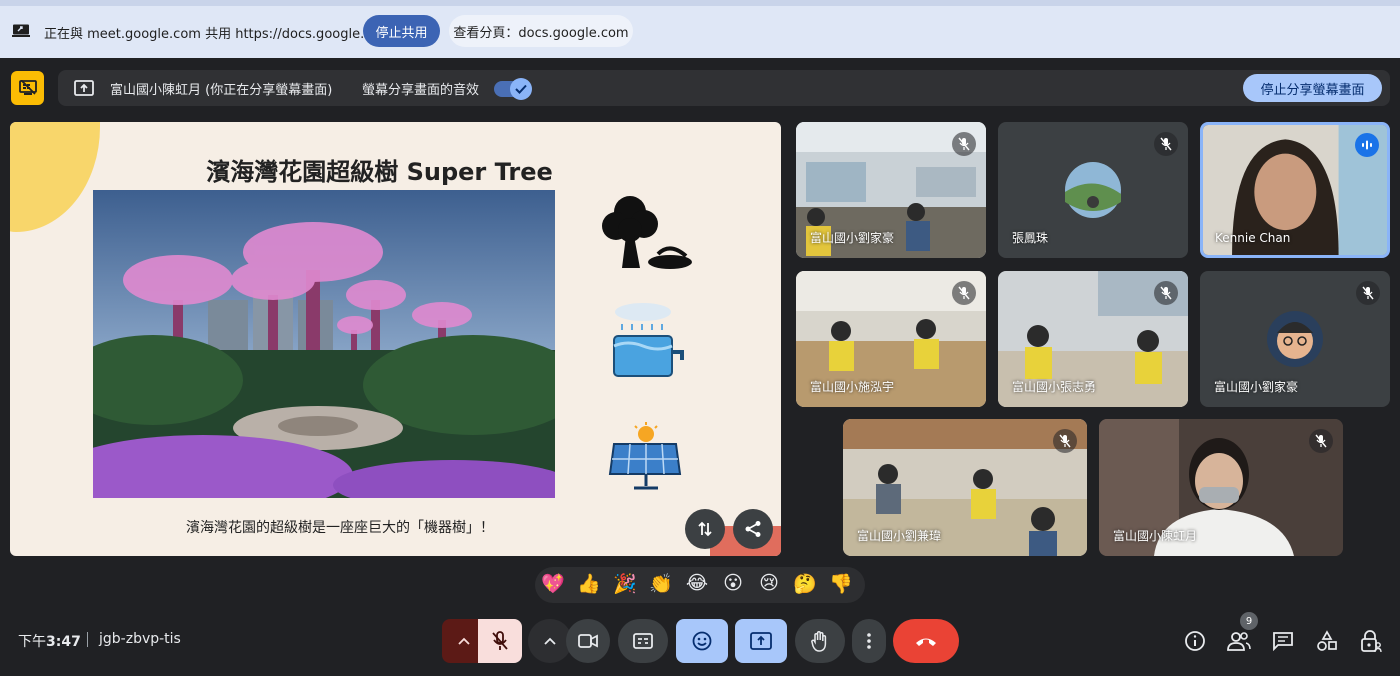  What do you see at coordinates (553, 583) in the screenshot?
I see `reaction-heart: 💖` at bounding box center [553, 583].